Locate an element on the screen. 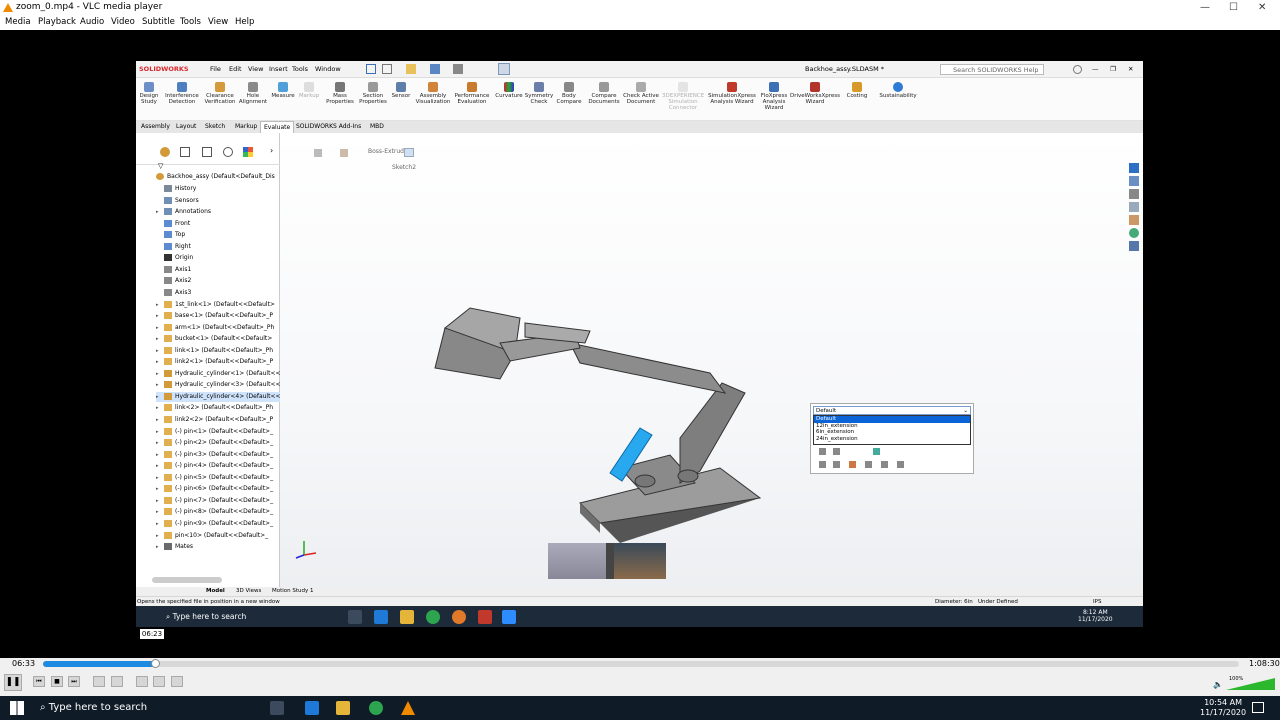 This screenshot has width=1280, height=720. sw-search-input: Search SOLIDWORKS Help is located at coordinates (992, 69).